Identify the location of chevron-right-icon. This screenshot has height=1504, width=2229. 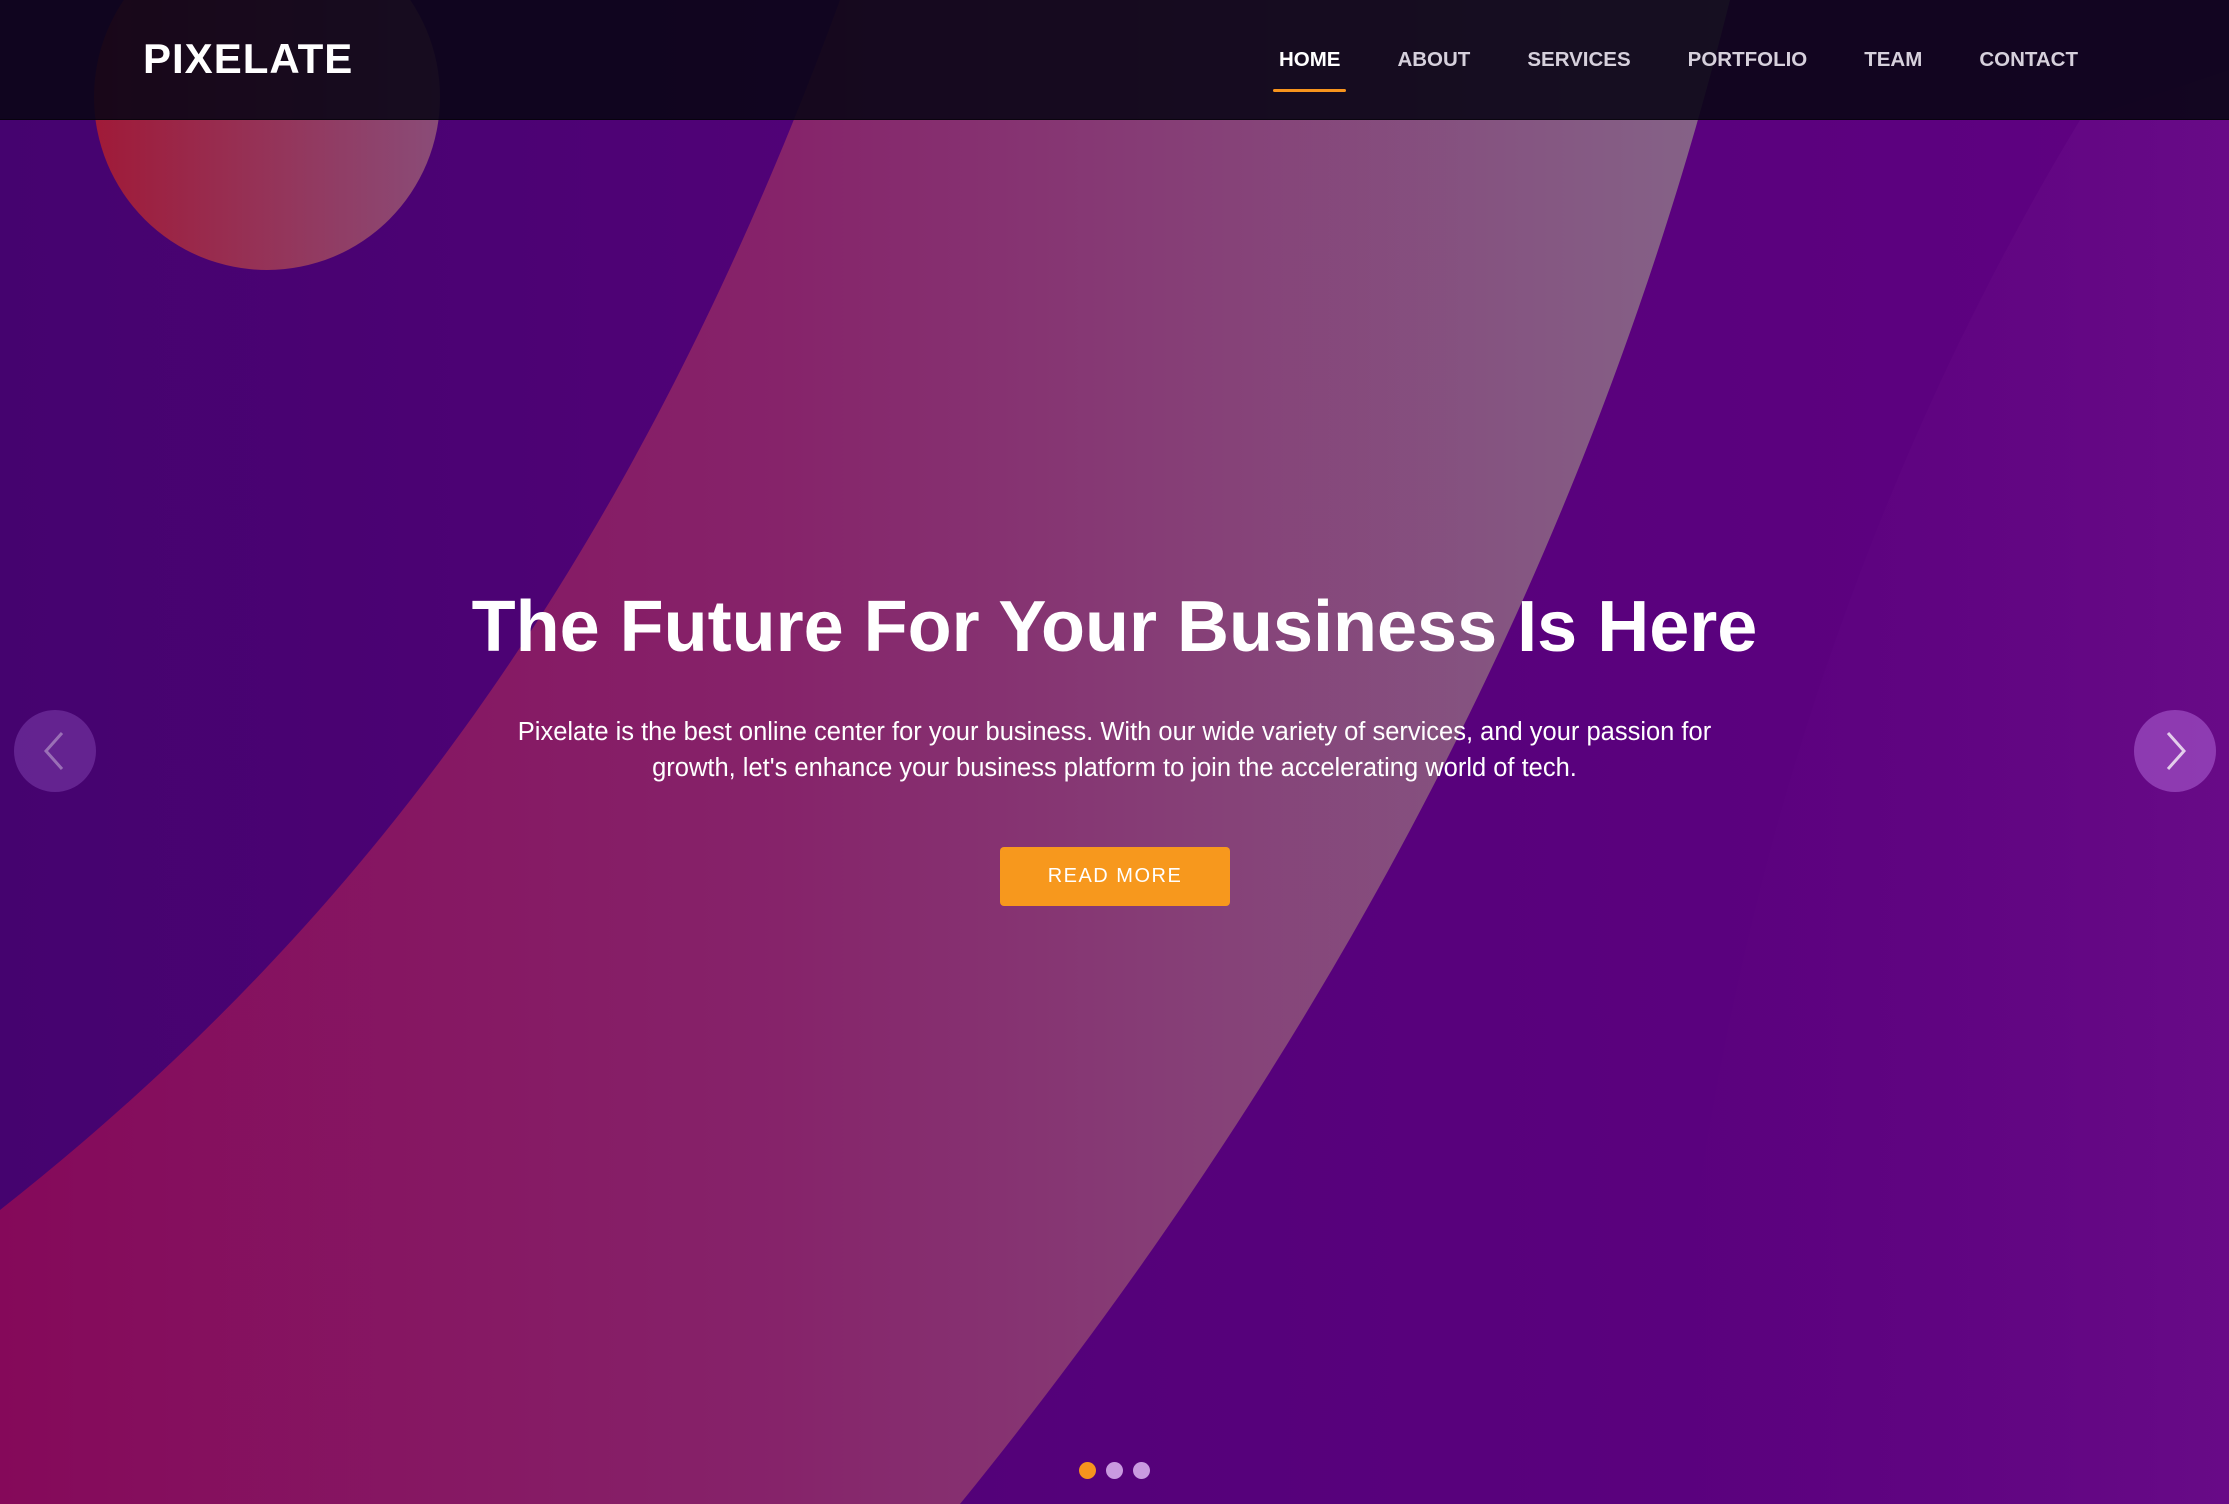
(2176, 751).